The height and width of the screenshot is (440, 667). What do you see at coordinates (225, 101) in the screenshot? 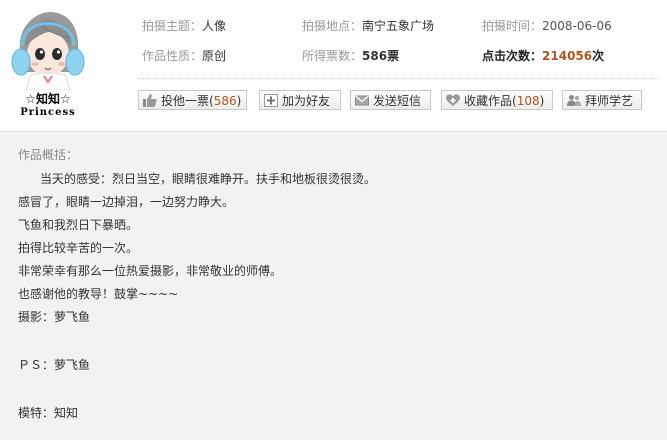
I see `vote-count: 586` at bounding box center [225, 101].